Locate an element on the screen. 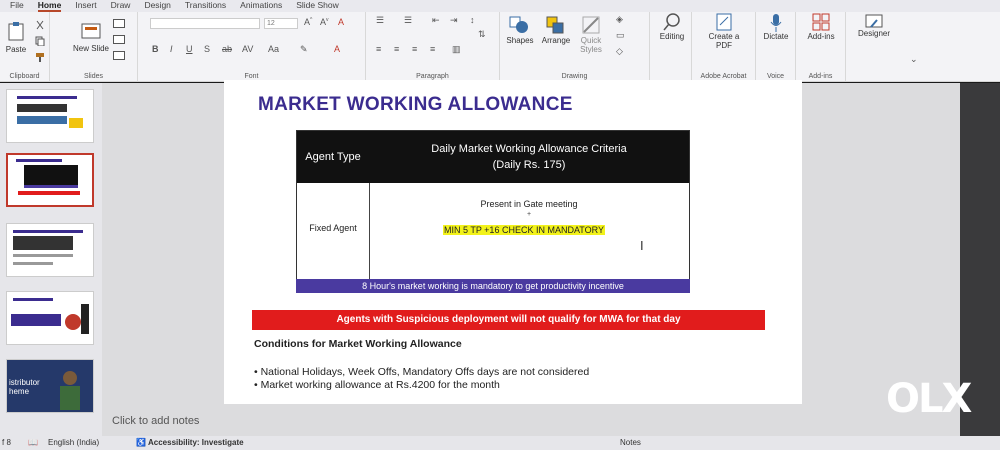 Image resolution: width=1000 pixels, height=450 pixels. cut-icon is located at coordinates (40, 25).